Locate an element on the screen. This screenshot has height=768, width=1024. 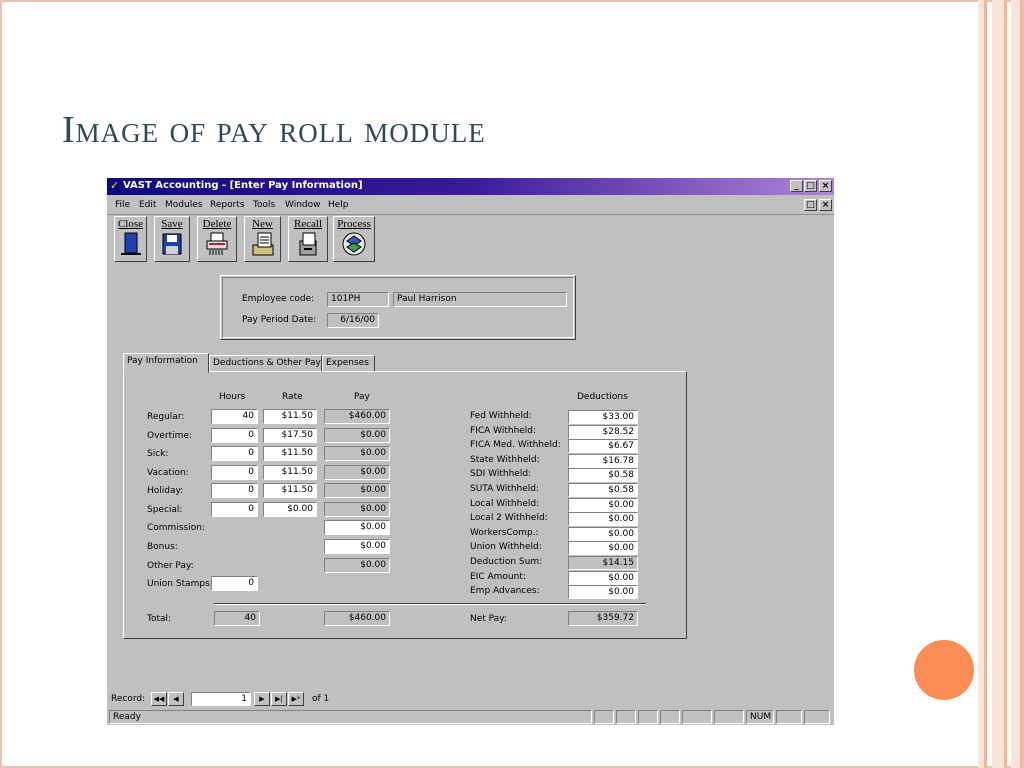
vacation-label: Vacation: is located at coordinates (168, 473).